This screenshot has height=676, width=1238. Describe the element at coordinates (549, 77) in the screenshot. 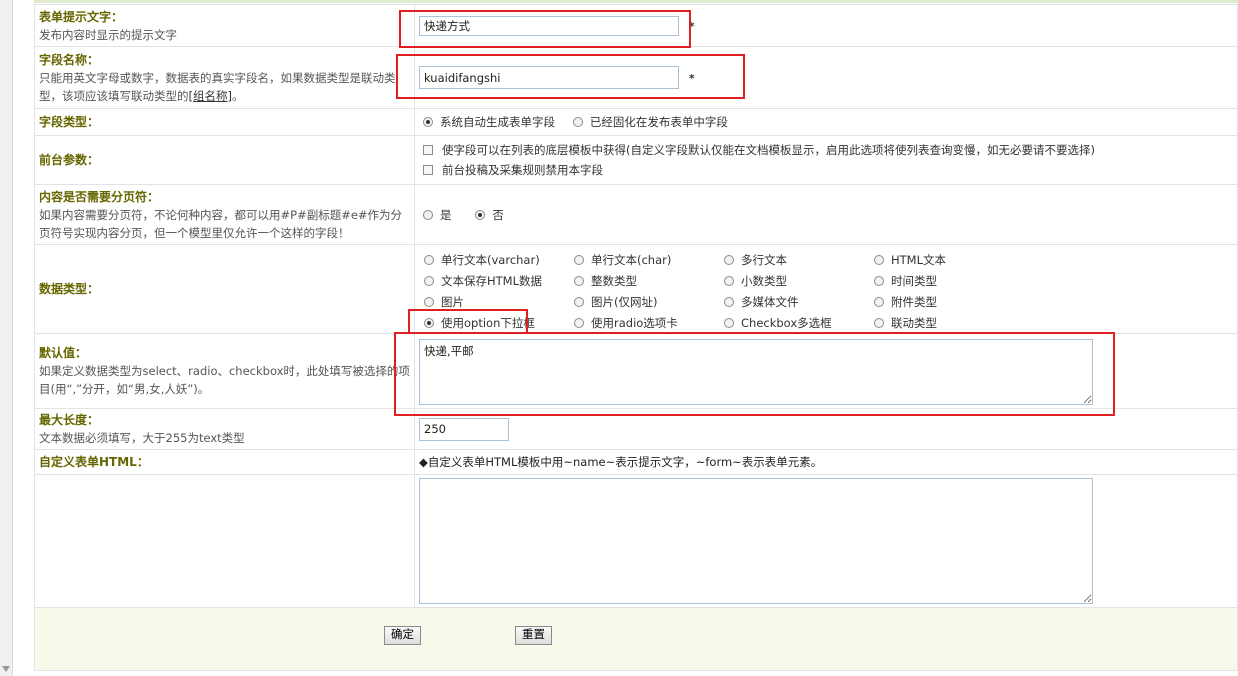

I see `field-name-input` at that location.